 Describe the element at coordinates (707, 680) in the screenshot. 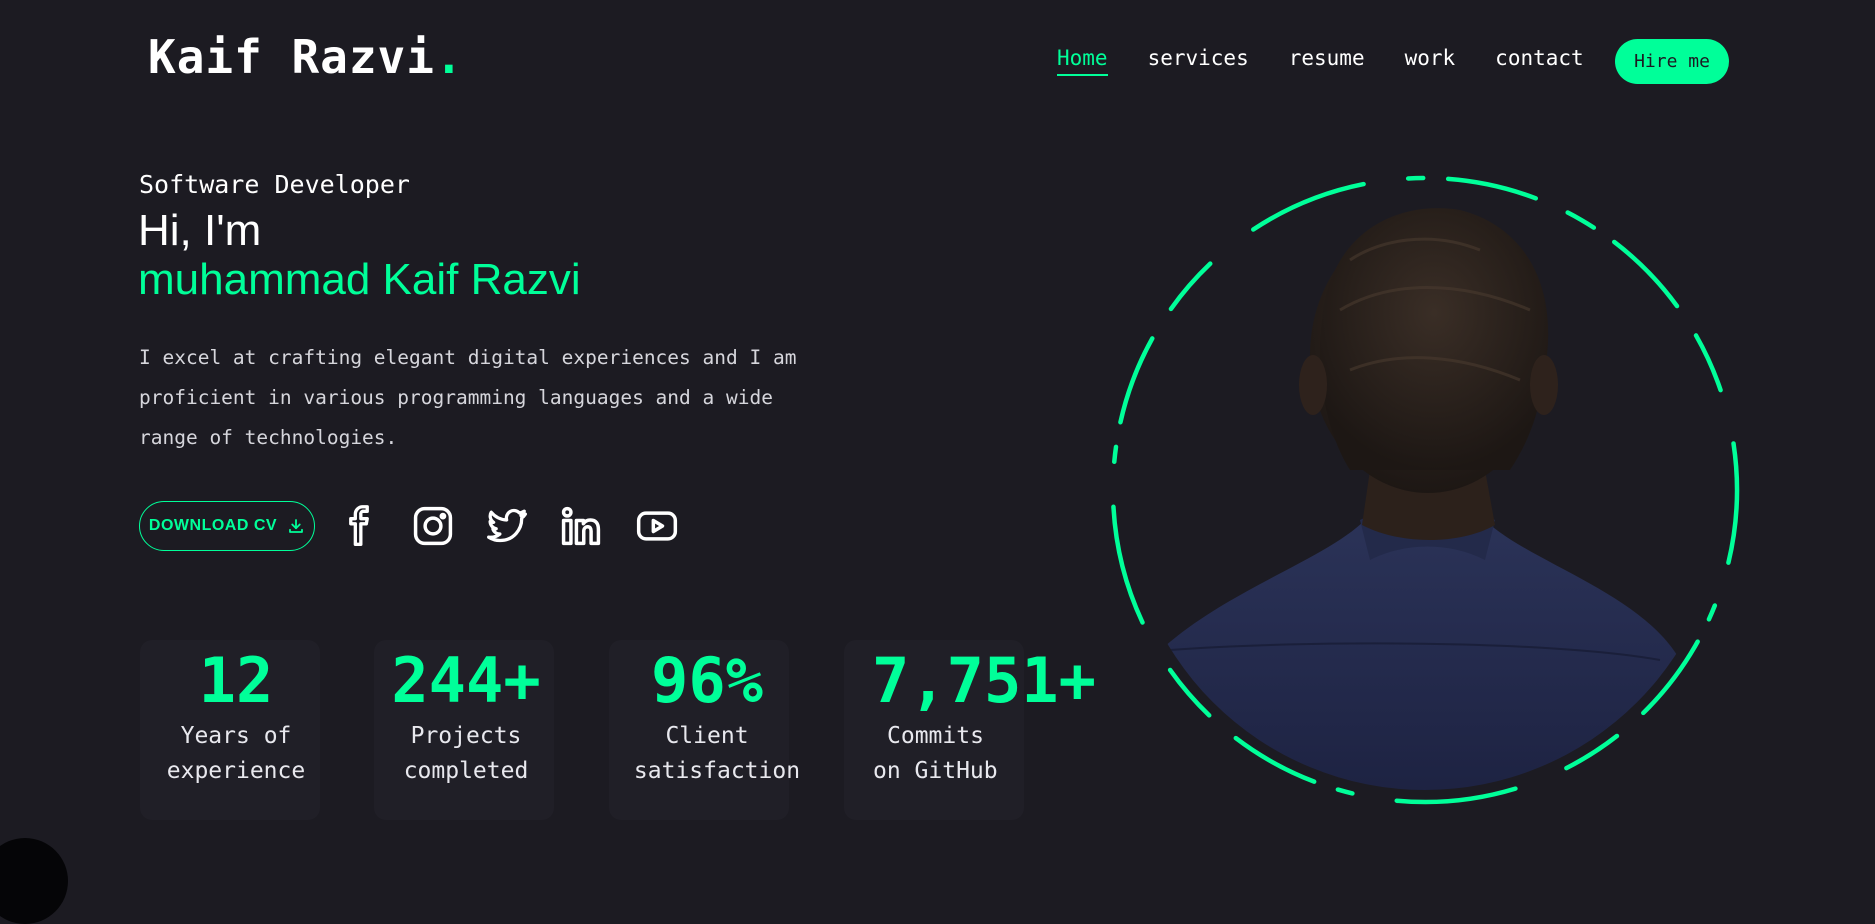

I see `stat-value: 96%` at that location.